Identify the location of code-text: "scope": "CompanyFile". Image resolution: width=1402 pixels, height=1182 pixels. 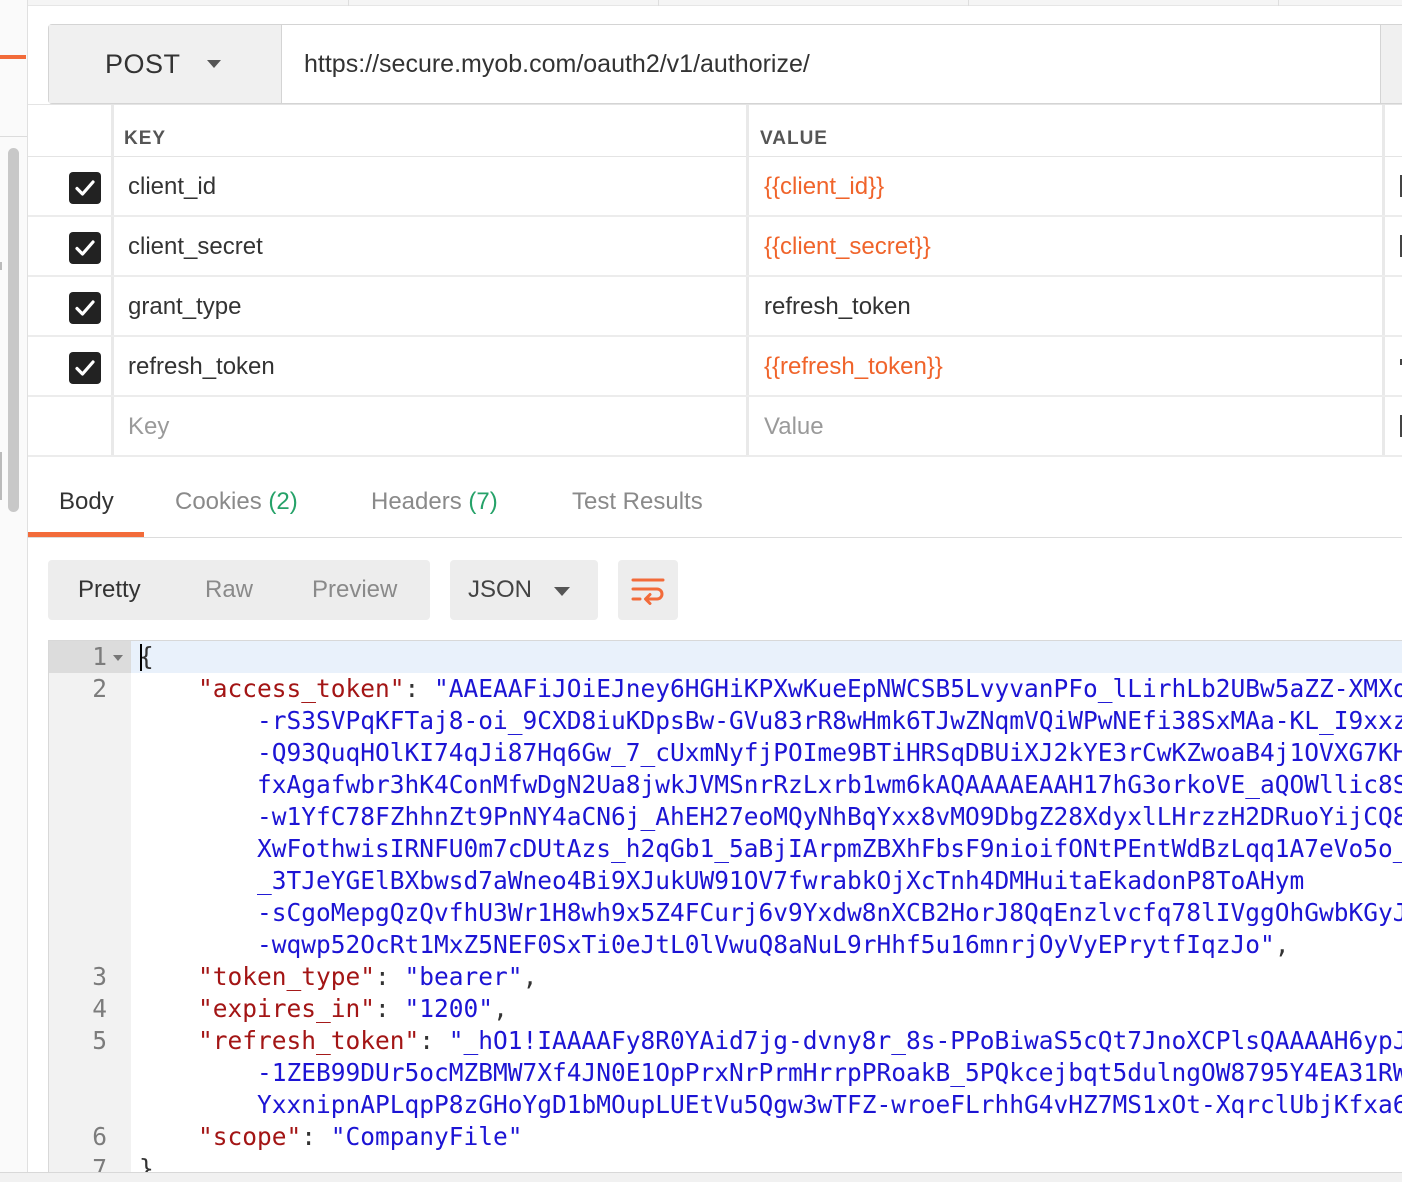
(331, 1137).